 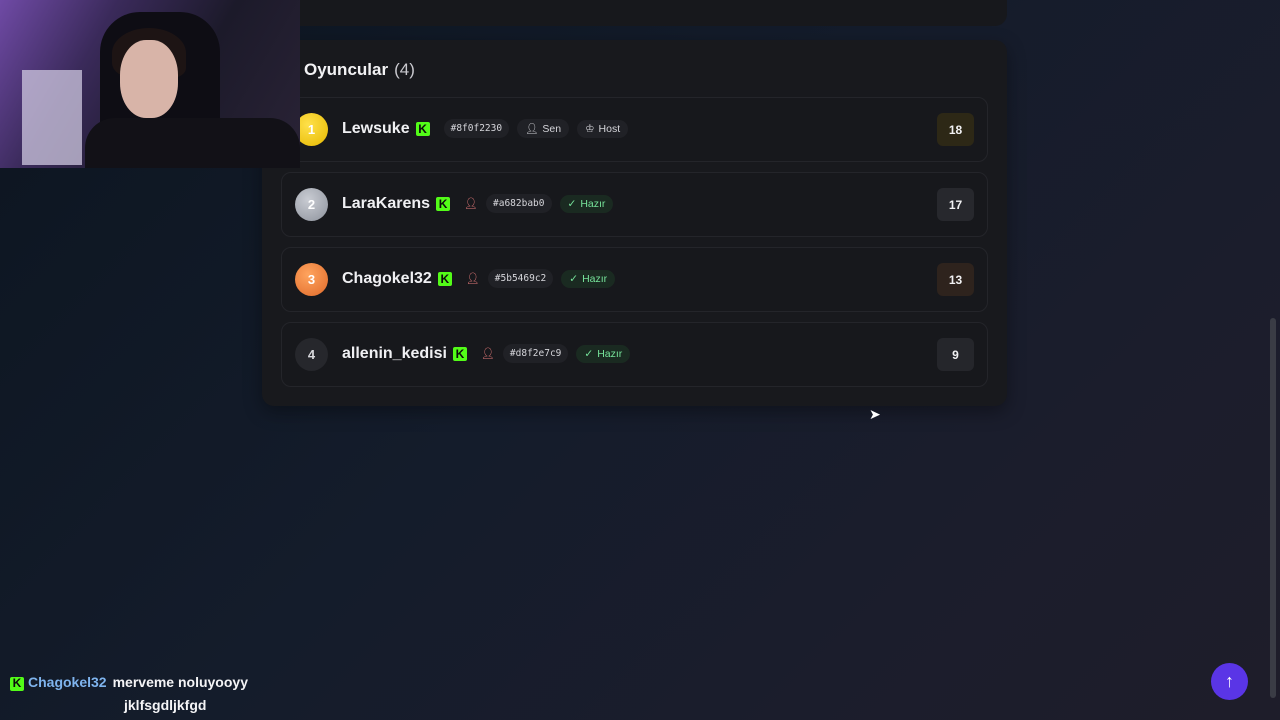 What do you see at coordinates (519, 203) in the screenshot?
I see `player-id-tag: #a682bab0` at bounding box center [519, 203].